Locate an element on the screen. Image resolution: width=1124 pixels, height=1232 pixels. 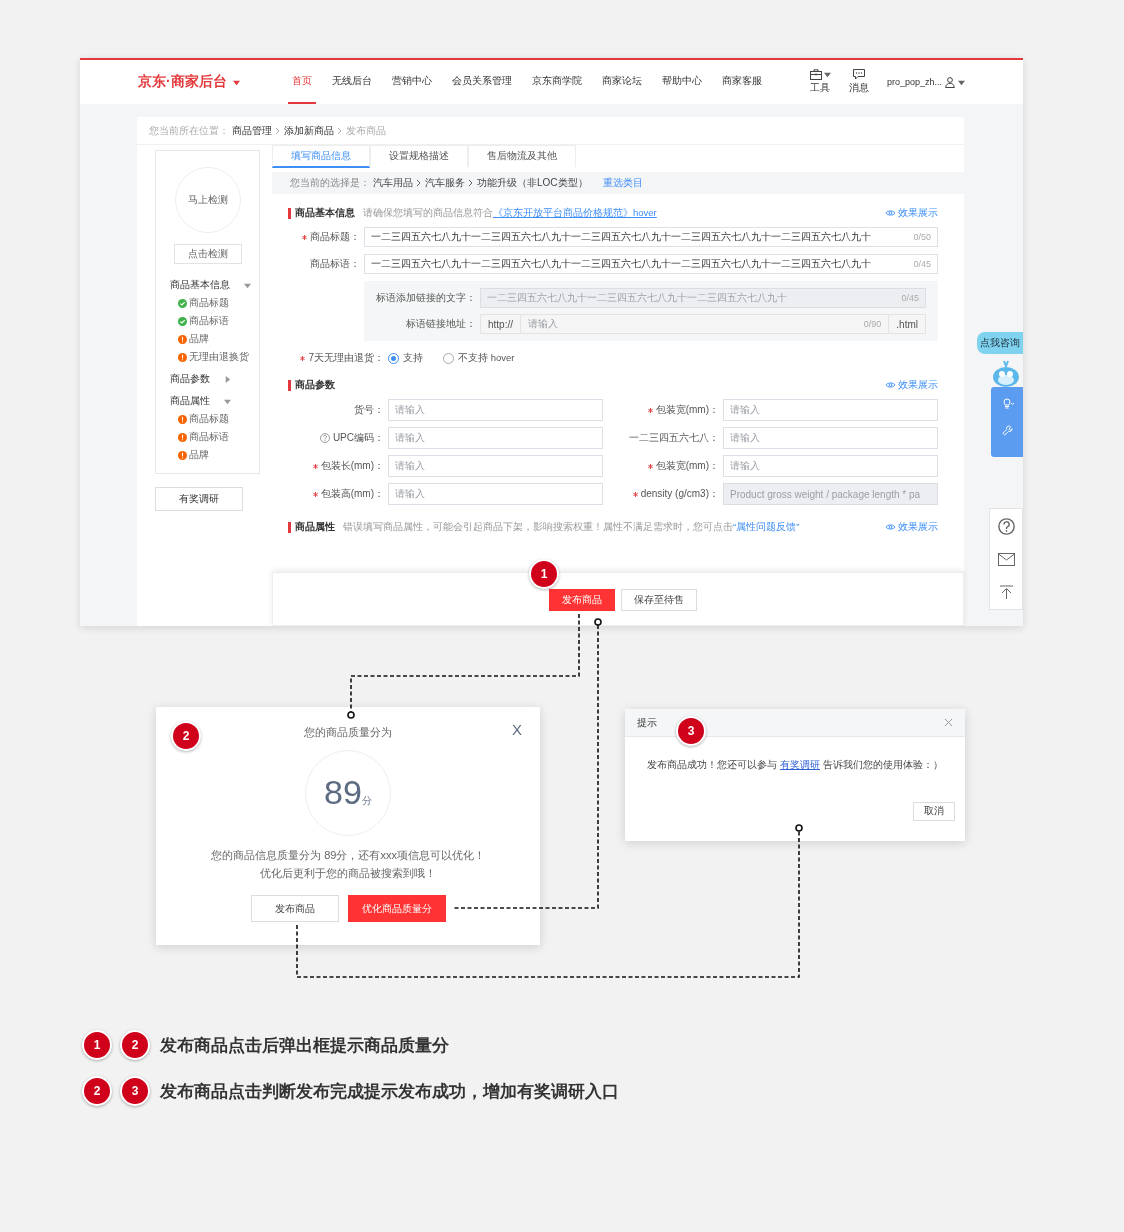
breadcrumb-label: 您当前所在位置： is located at coordinates (189, 130).